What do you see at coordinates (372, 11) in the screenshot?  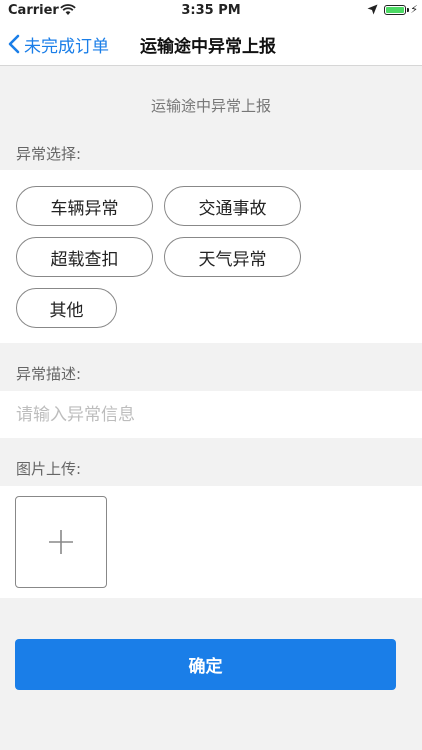 I see `location-arrow-icon` at bounding box center [372, 11].